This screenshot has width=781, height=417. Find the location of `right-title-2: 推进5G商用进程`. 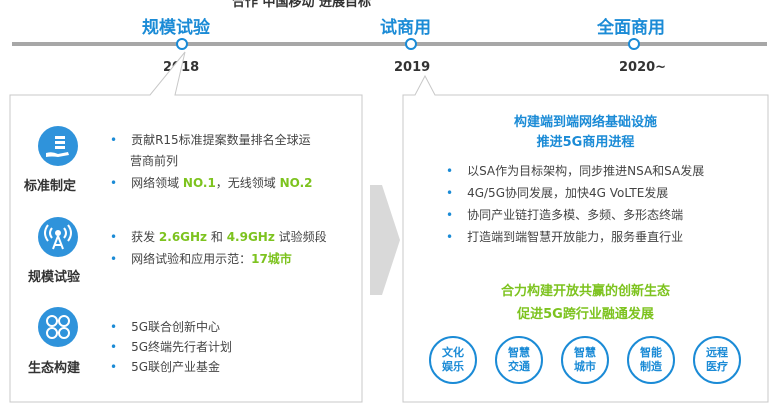

right-title-2: 推进5G商用进程 is located at coordinates (585, 142).